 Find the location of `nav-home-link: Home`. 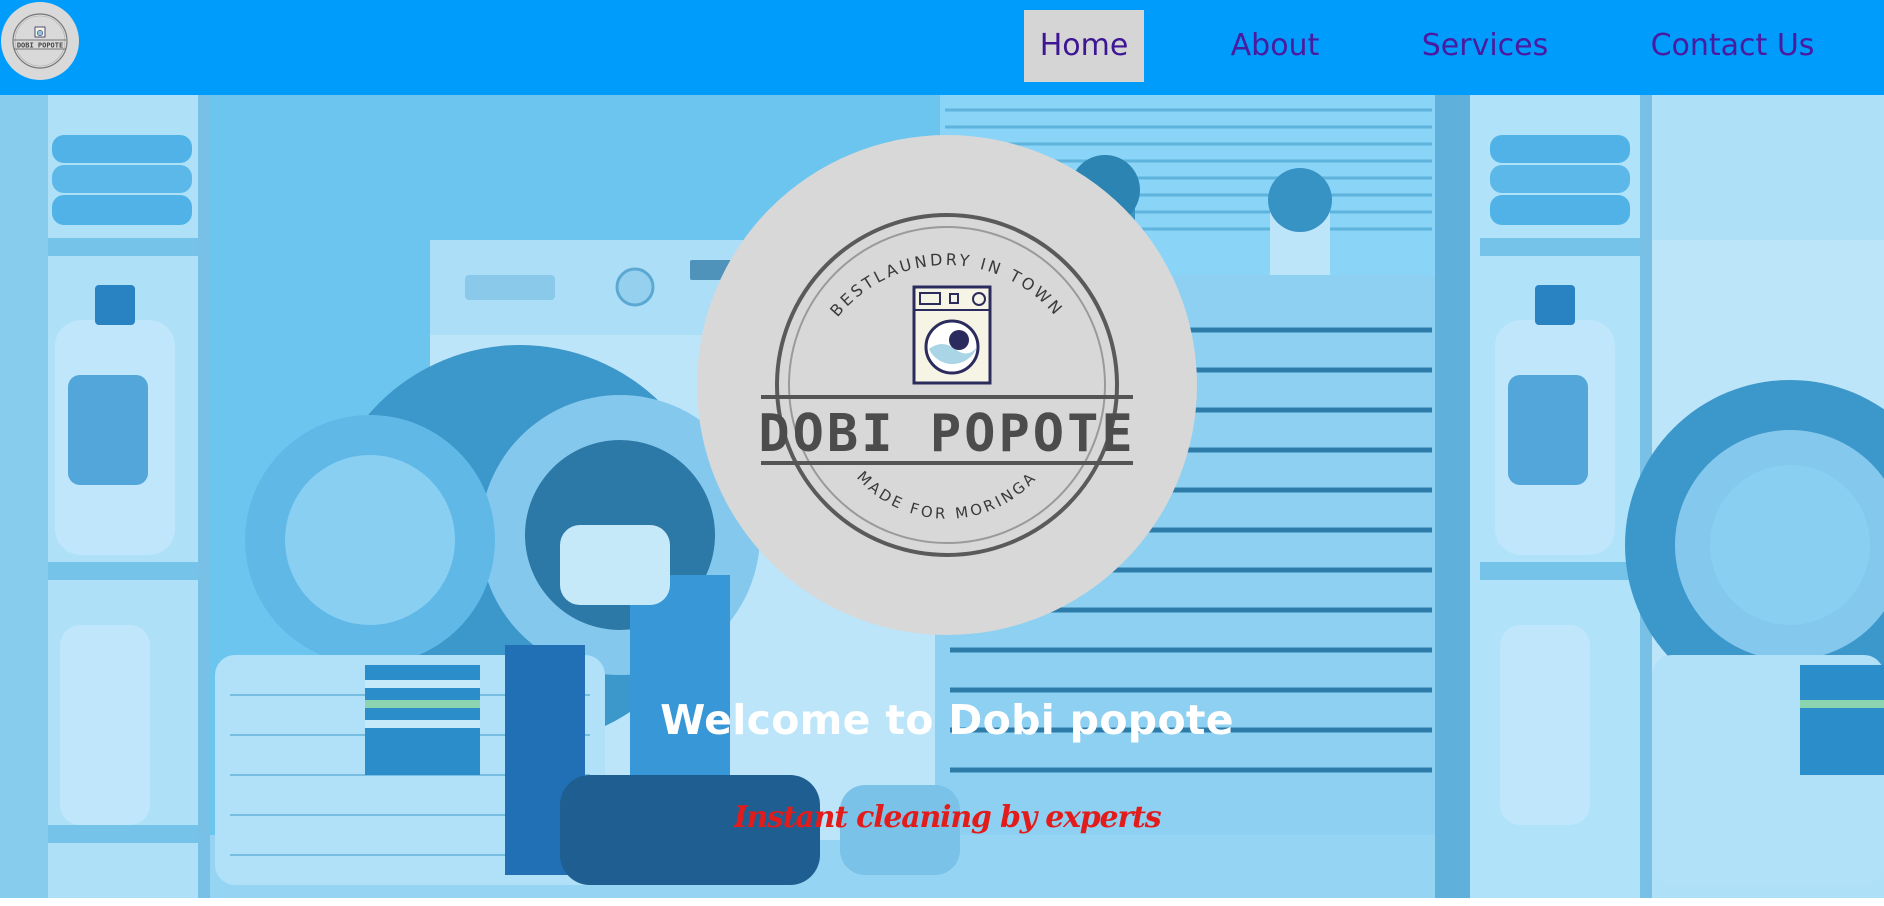

nav-home-link: Home is located at coordinates (1084, 46).